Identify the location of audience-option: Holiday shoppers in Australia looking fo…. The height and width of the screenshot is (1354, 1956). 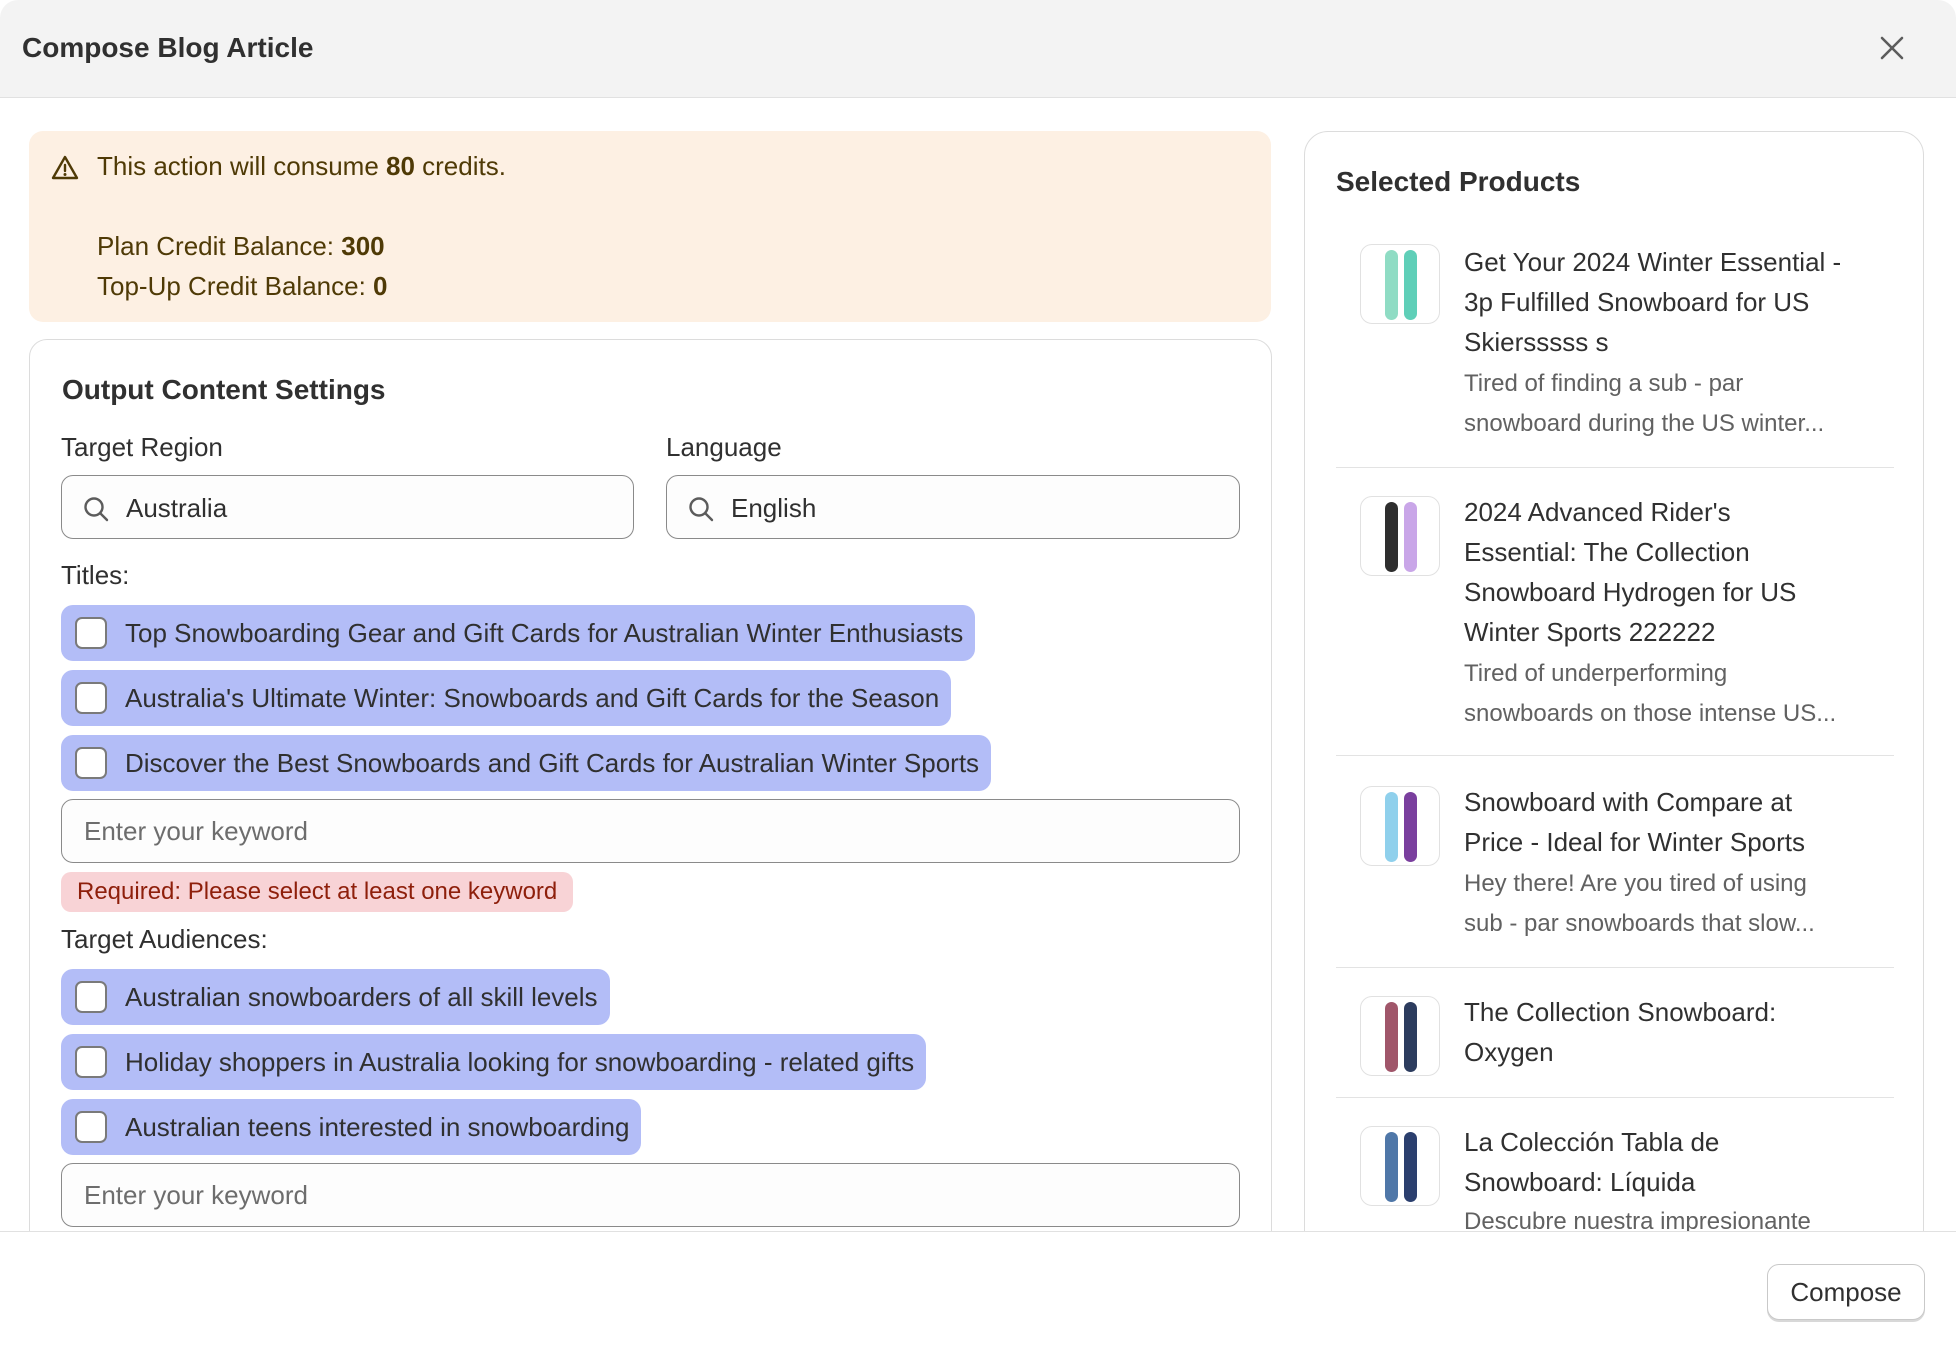
(494, 1062).